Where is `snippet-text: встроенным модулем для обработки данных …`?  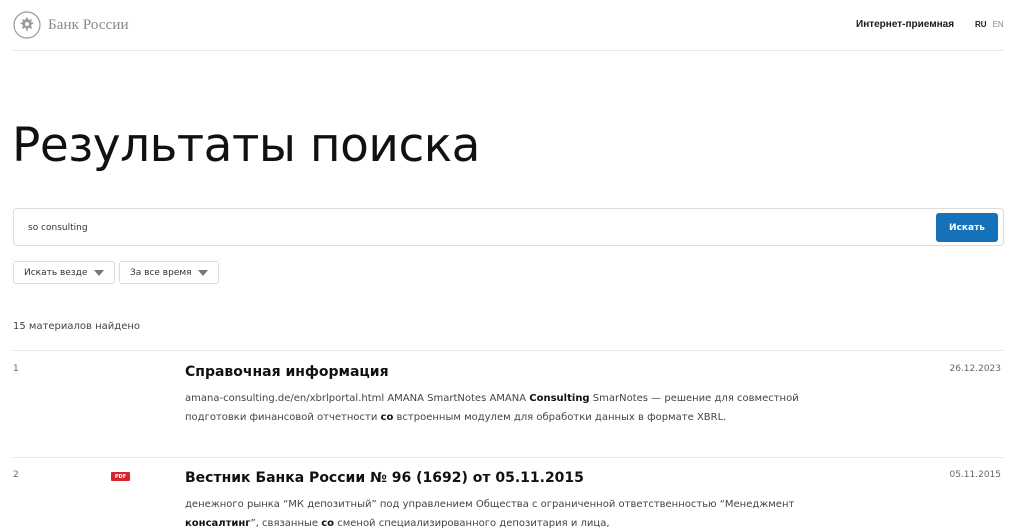
snippet-text: встроенным модулем для обработки данных … is located at coordinates (560, 417).